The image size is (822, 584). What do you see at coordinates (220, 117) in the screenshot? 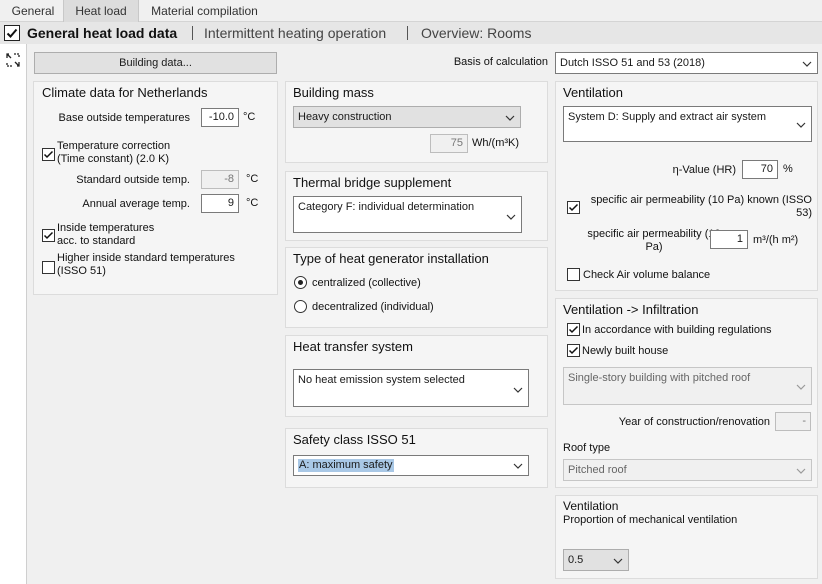
I see `base-outside-input: -10.0` at bounding box center [220, 117].